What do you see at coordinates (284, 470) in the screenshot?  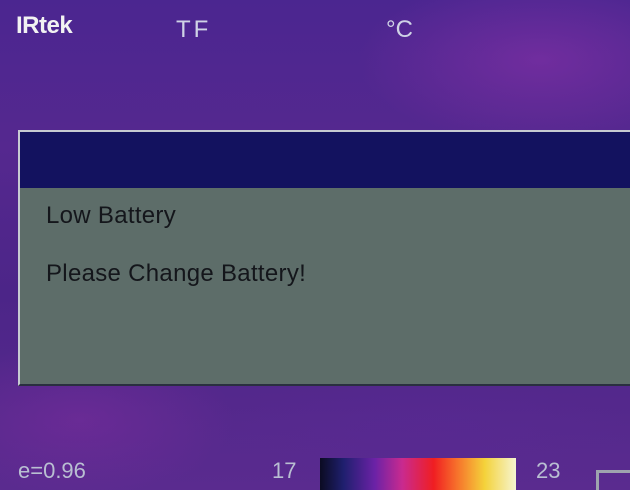 I see `temperature-min: 17` at bounding box center [284, 470].